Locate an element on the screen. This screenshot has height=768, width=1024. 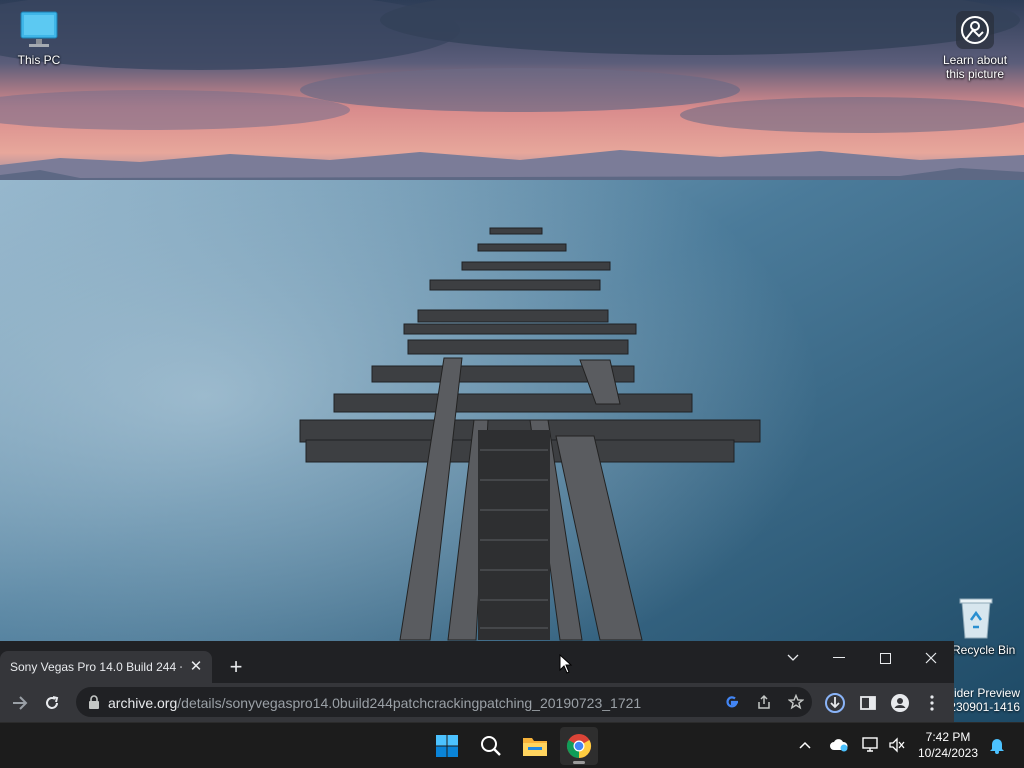
close-window-button is located at coordinates (931, 658).